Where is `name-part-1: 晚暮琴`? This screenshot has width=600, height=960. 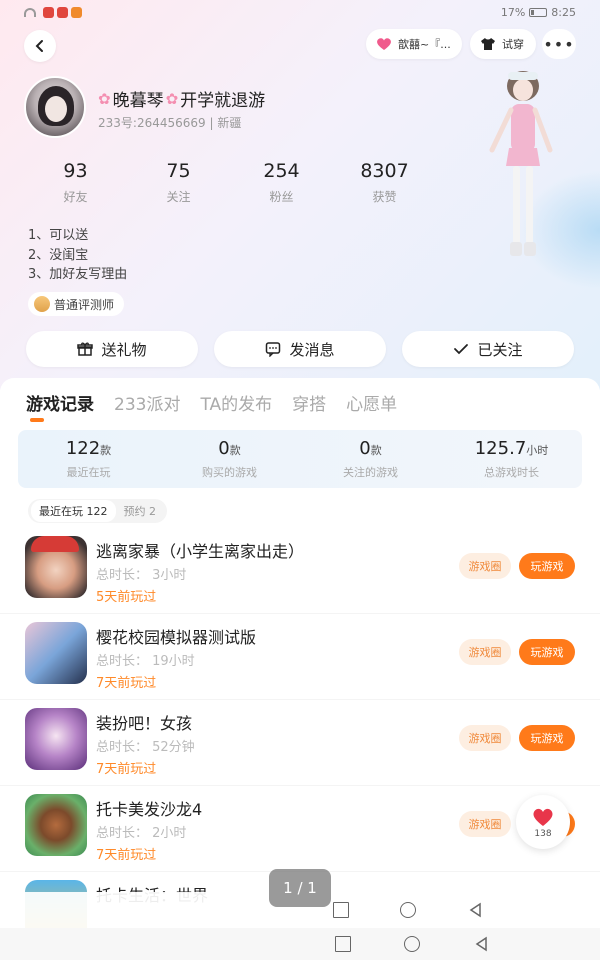
name-part-1: 晚暮琴 is located at coordinates (138, 101).